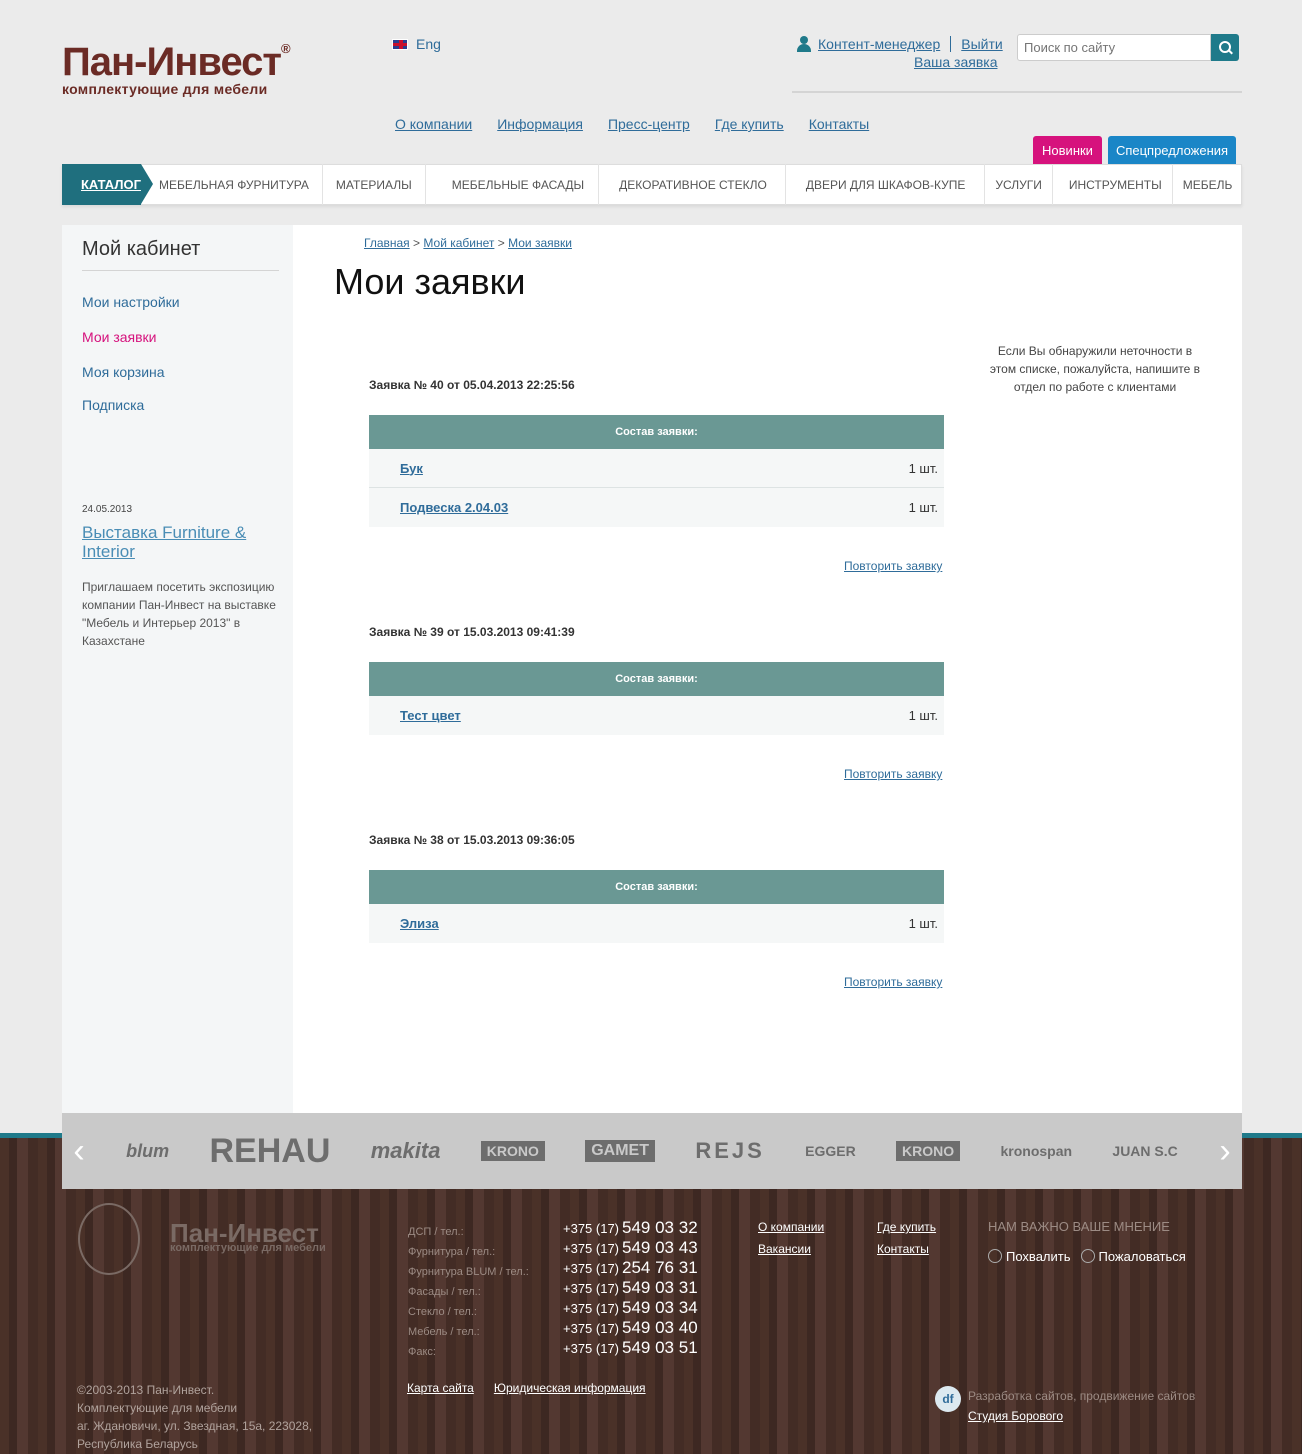 This screenshot has height=1454, width=1302. What do you see at coordinates (570, 1388) in the screenshot?
I see `legal-info-link: Юридическая информация` at bounding box center [570, 1388].